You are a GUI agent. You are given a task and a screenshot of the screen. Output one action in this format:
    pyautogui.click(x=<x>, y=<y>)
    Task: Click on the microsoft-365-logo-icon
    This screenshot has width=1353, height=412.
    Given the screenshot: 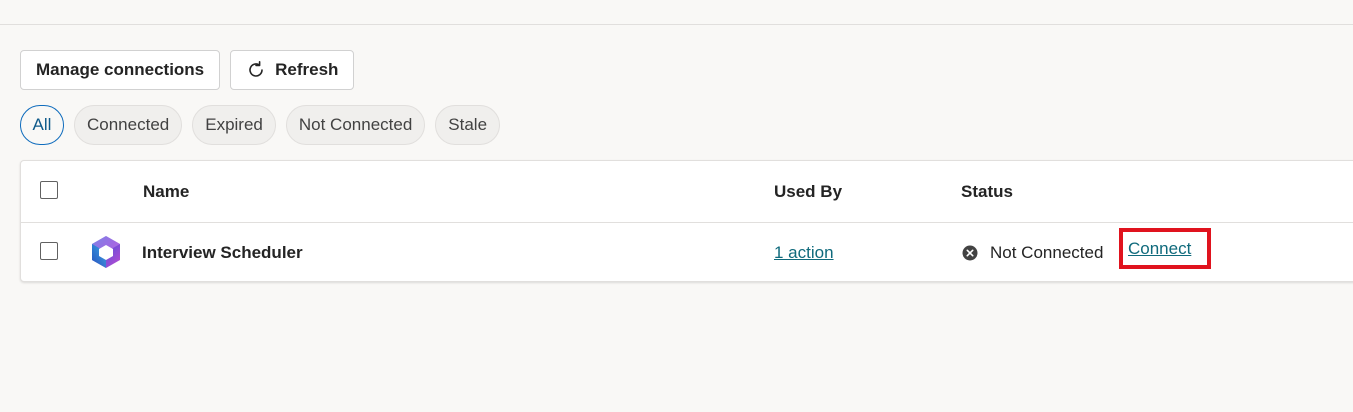 What is the action you would take?
    pyautogui.click(x=106, y=252)
    